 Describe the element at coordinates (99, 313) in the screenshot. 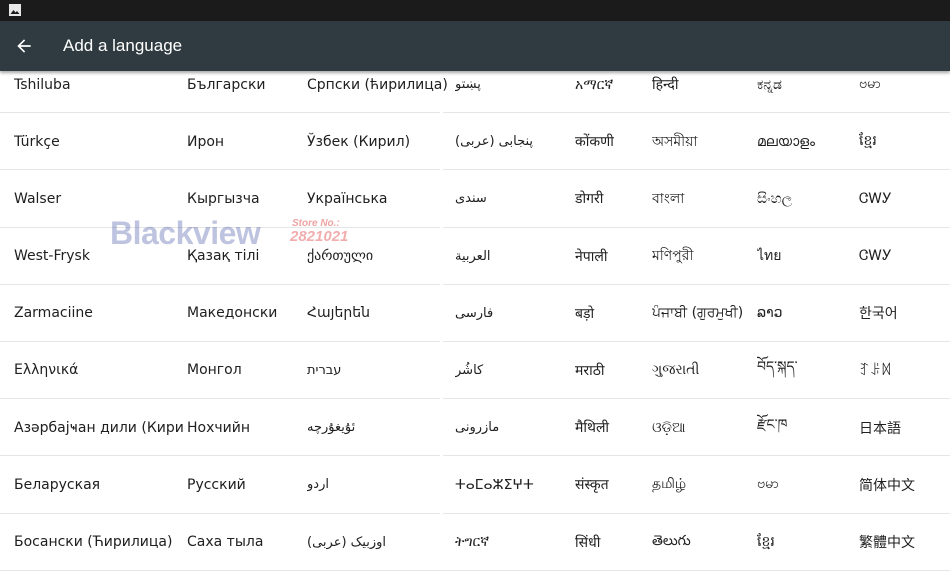

I see `language-item: Zarmaciine` at that location.